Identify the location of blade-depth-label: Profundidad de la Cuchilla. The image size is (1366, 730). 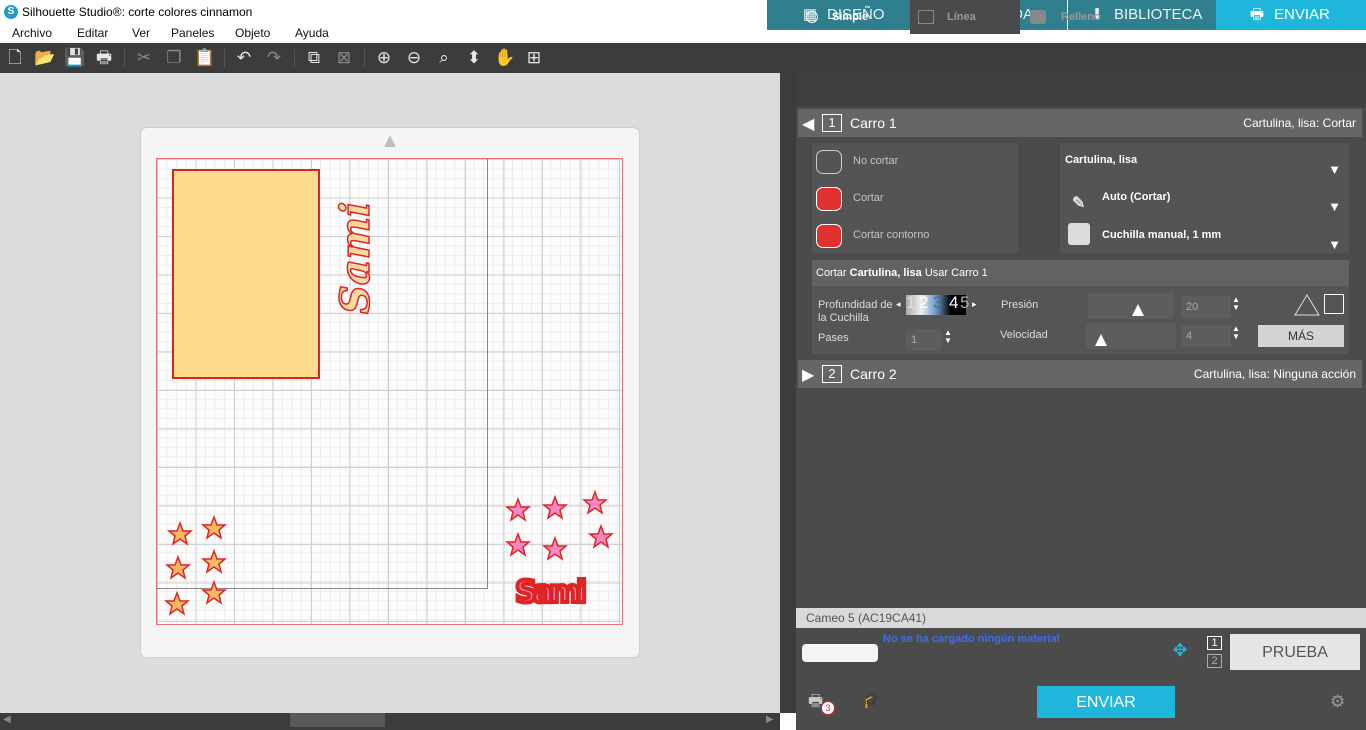
(855, 310).